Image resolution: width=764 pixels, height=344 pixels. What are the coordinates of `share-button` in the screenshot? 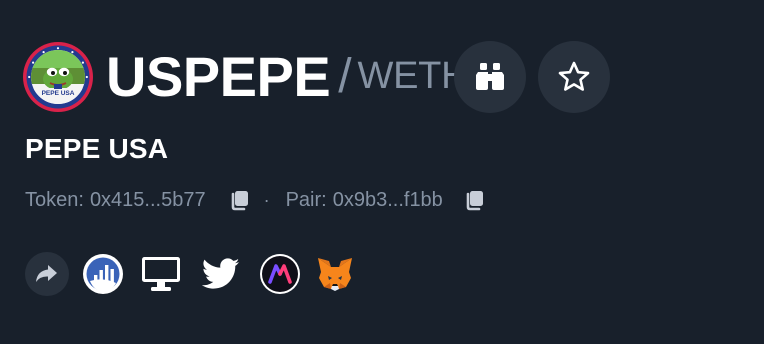 It's located at (47, 274).